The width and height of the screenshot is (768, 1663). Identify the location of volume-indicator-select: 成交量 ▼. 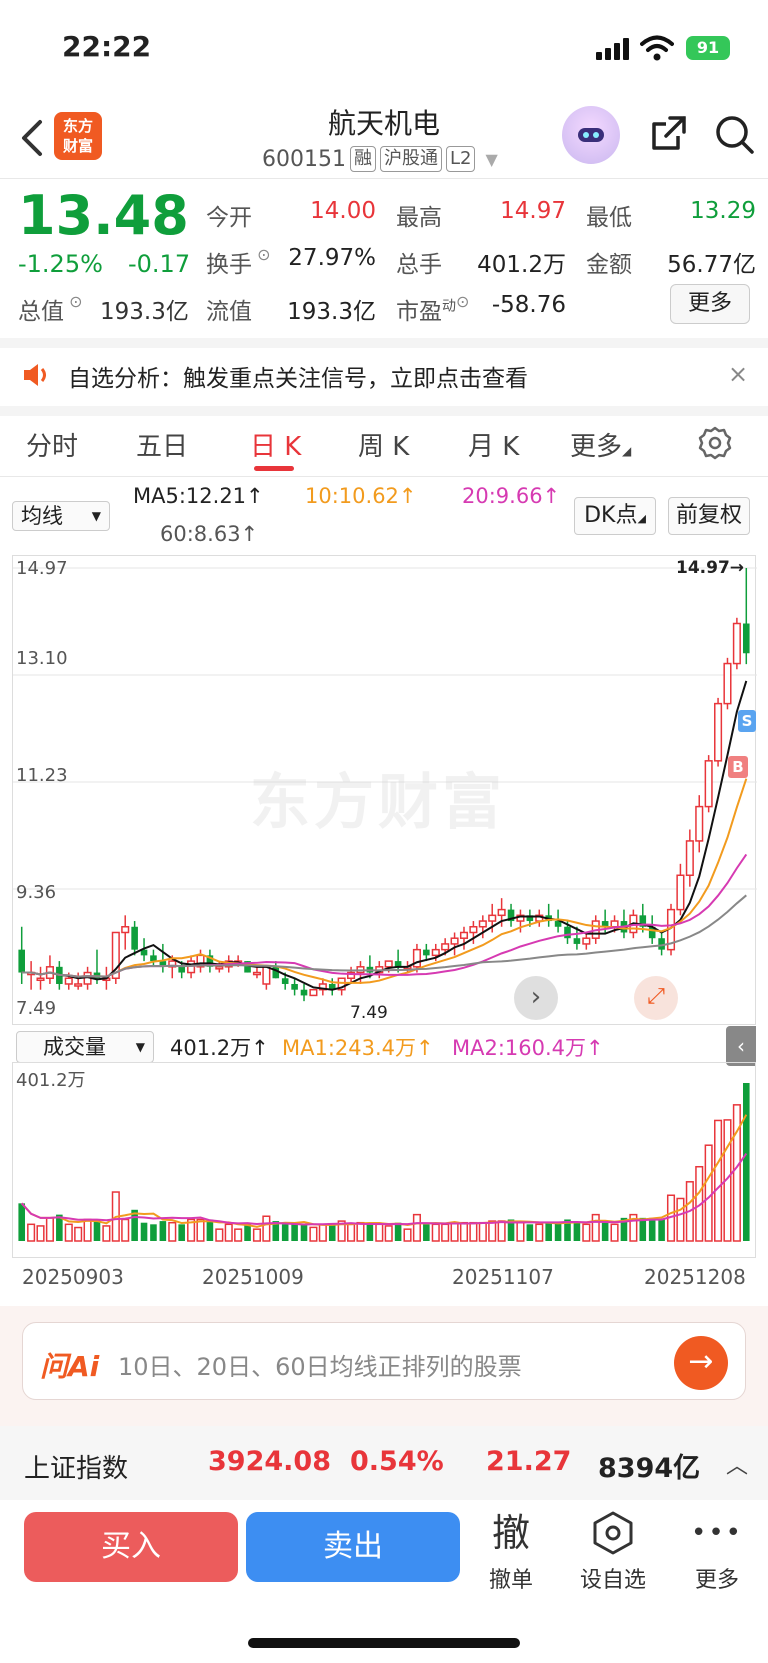
(85, 1047).